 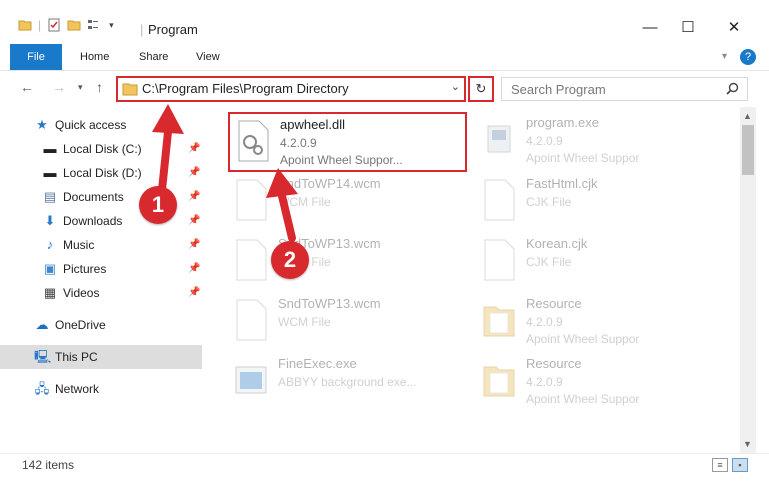 I want to click on scroll-up-icon: ▲, so click(x=747, y=116).